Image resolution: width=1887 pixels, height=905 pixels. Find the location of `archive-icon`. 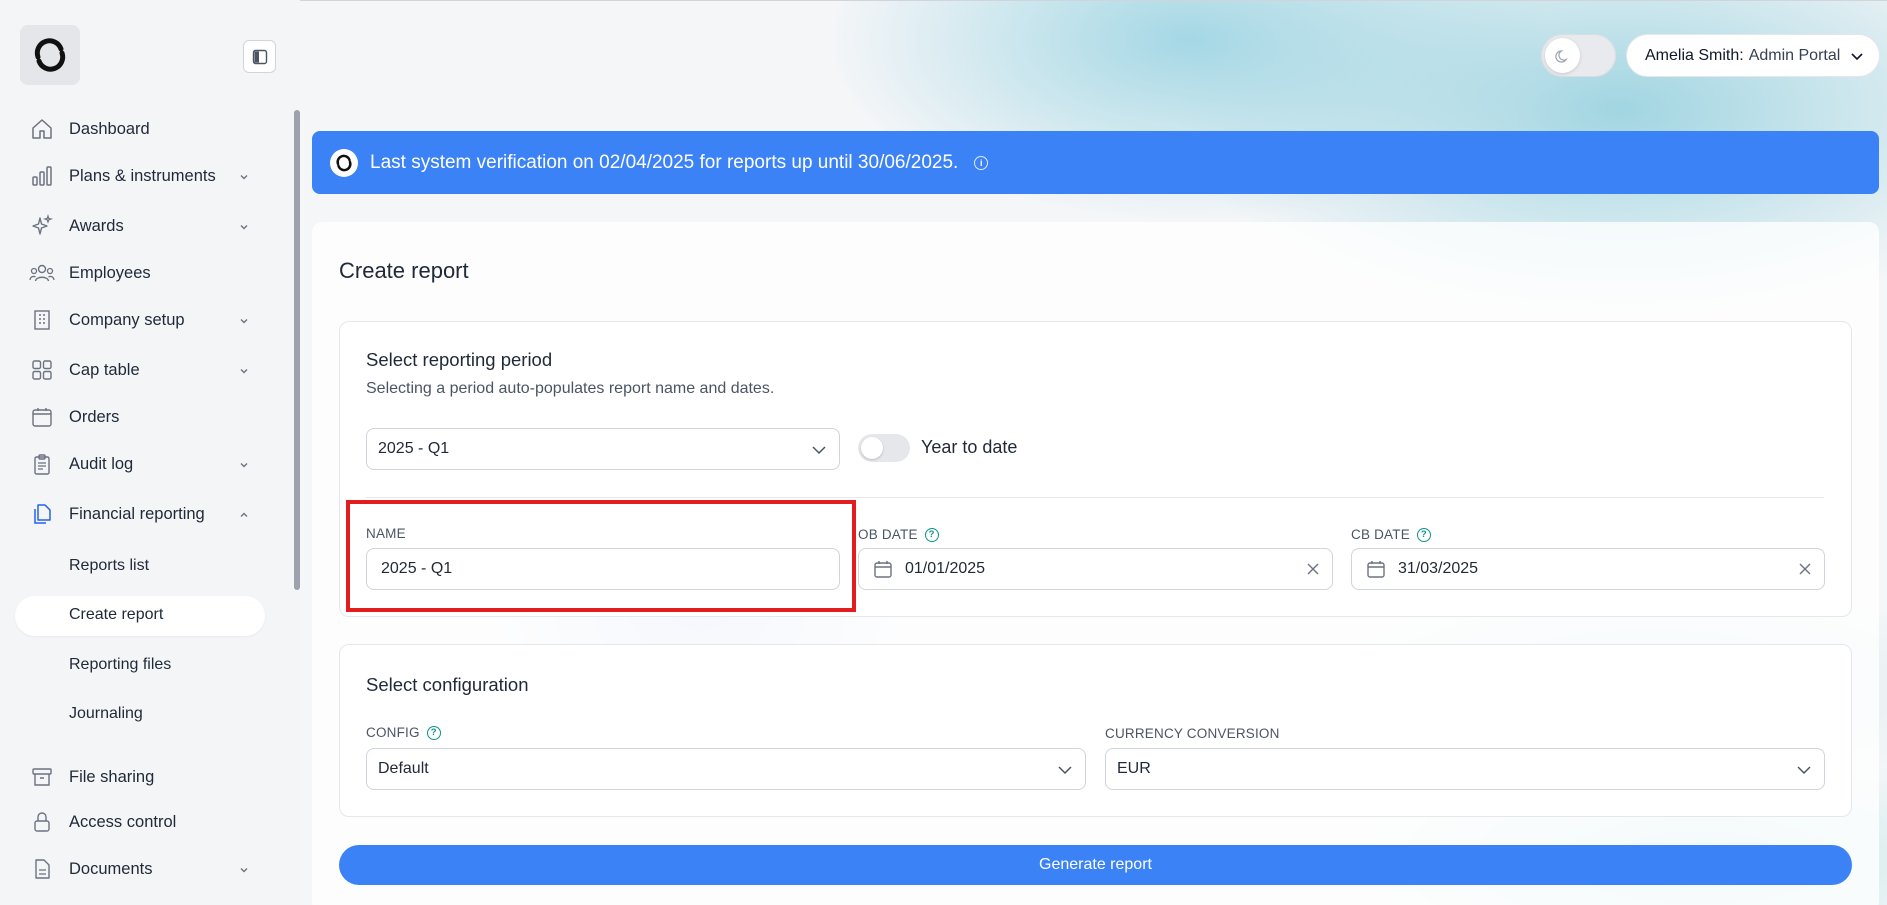

archive-icon is located at coordinates (42, 777).